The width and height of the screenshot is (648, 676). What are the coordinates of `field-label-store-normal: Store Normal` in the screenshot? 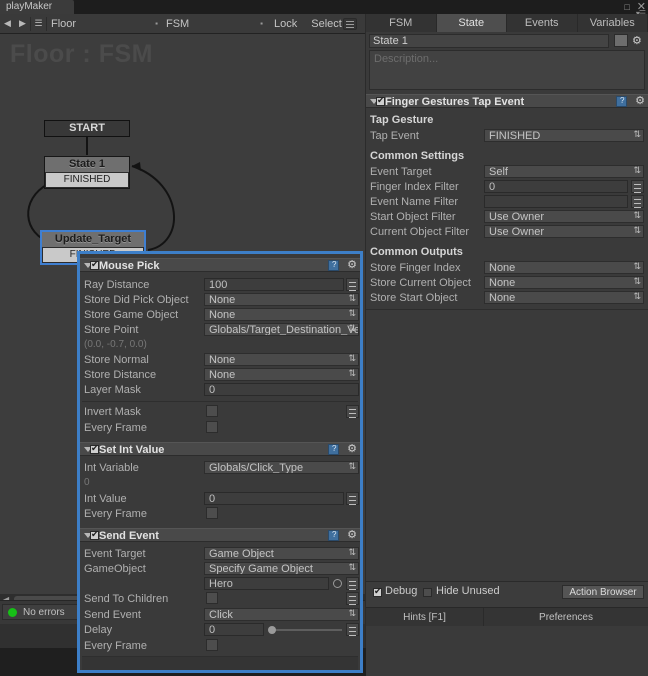 It's located at (116, 360).